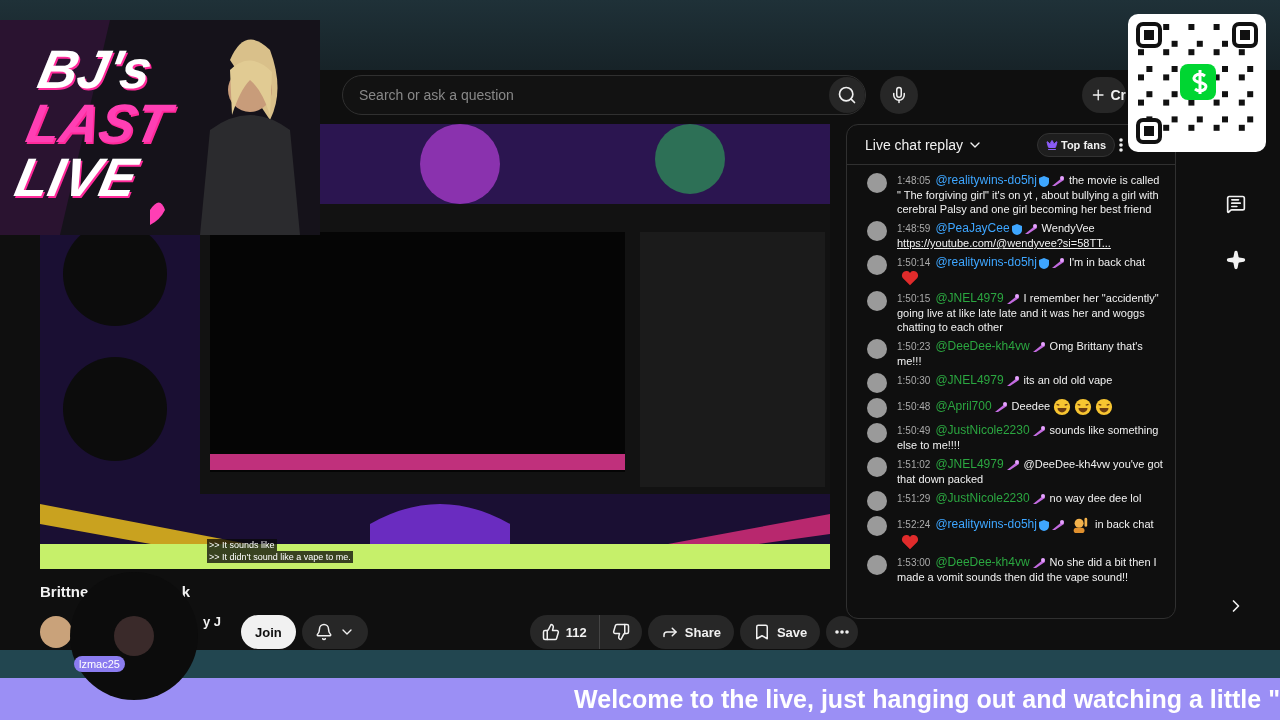  What do you see at coordinates (690, 632) in the screenshot?
I see `share-button: Share` at bounding box center [690, 632].